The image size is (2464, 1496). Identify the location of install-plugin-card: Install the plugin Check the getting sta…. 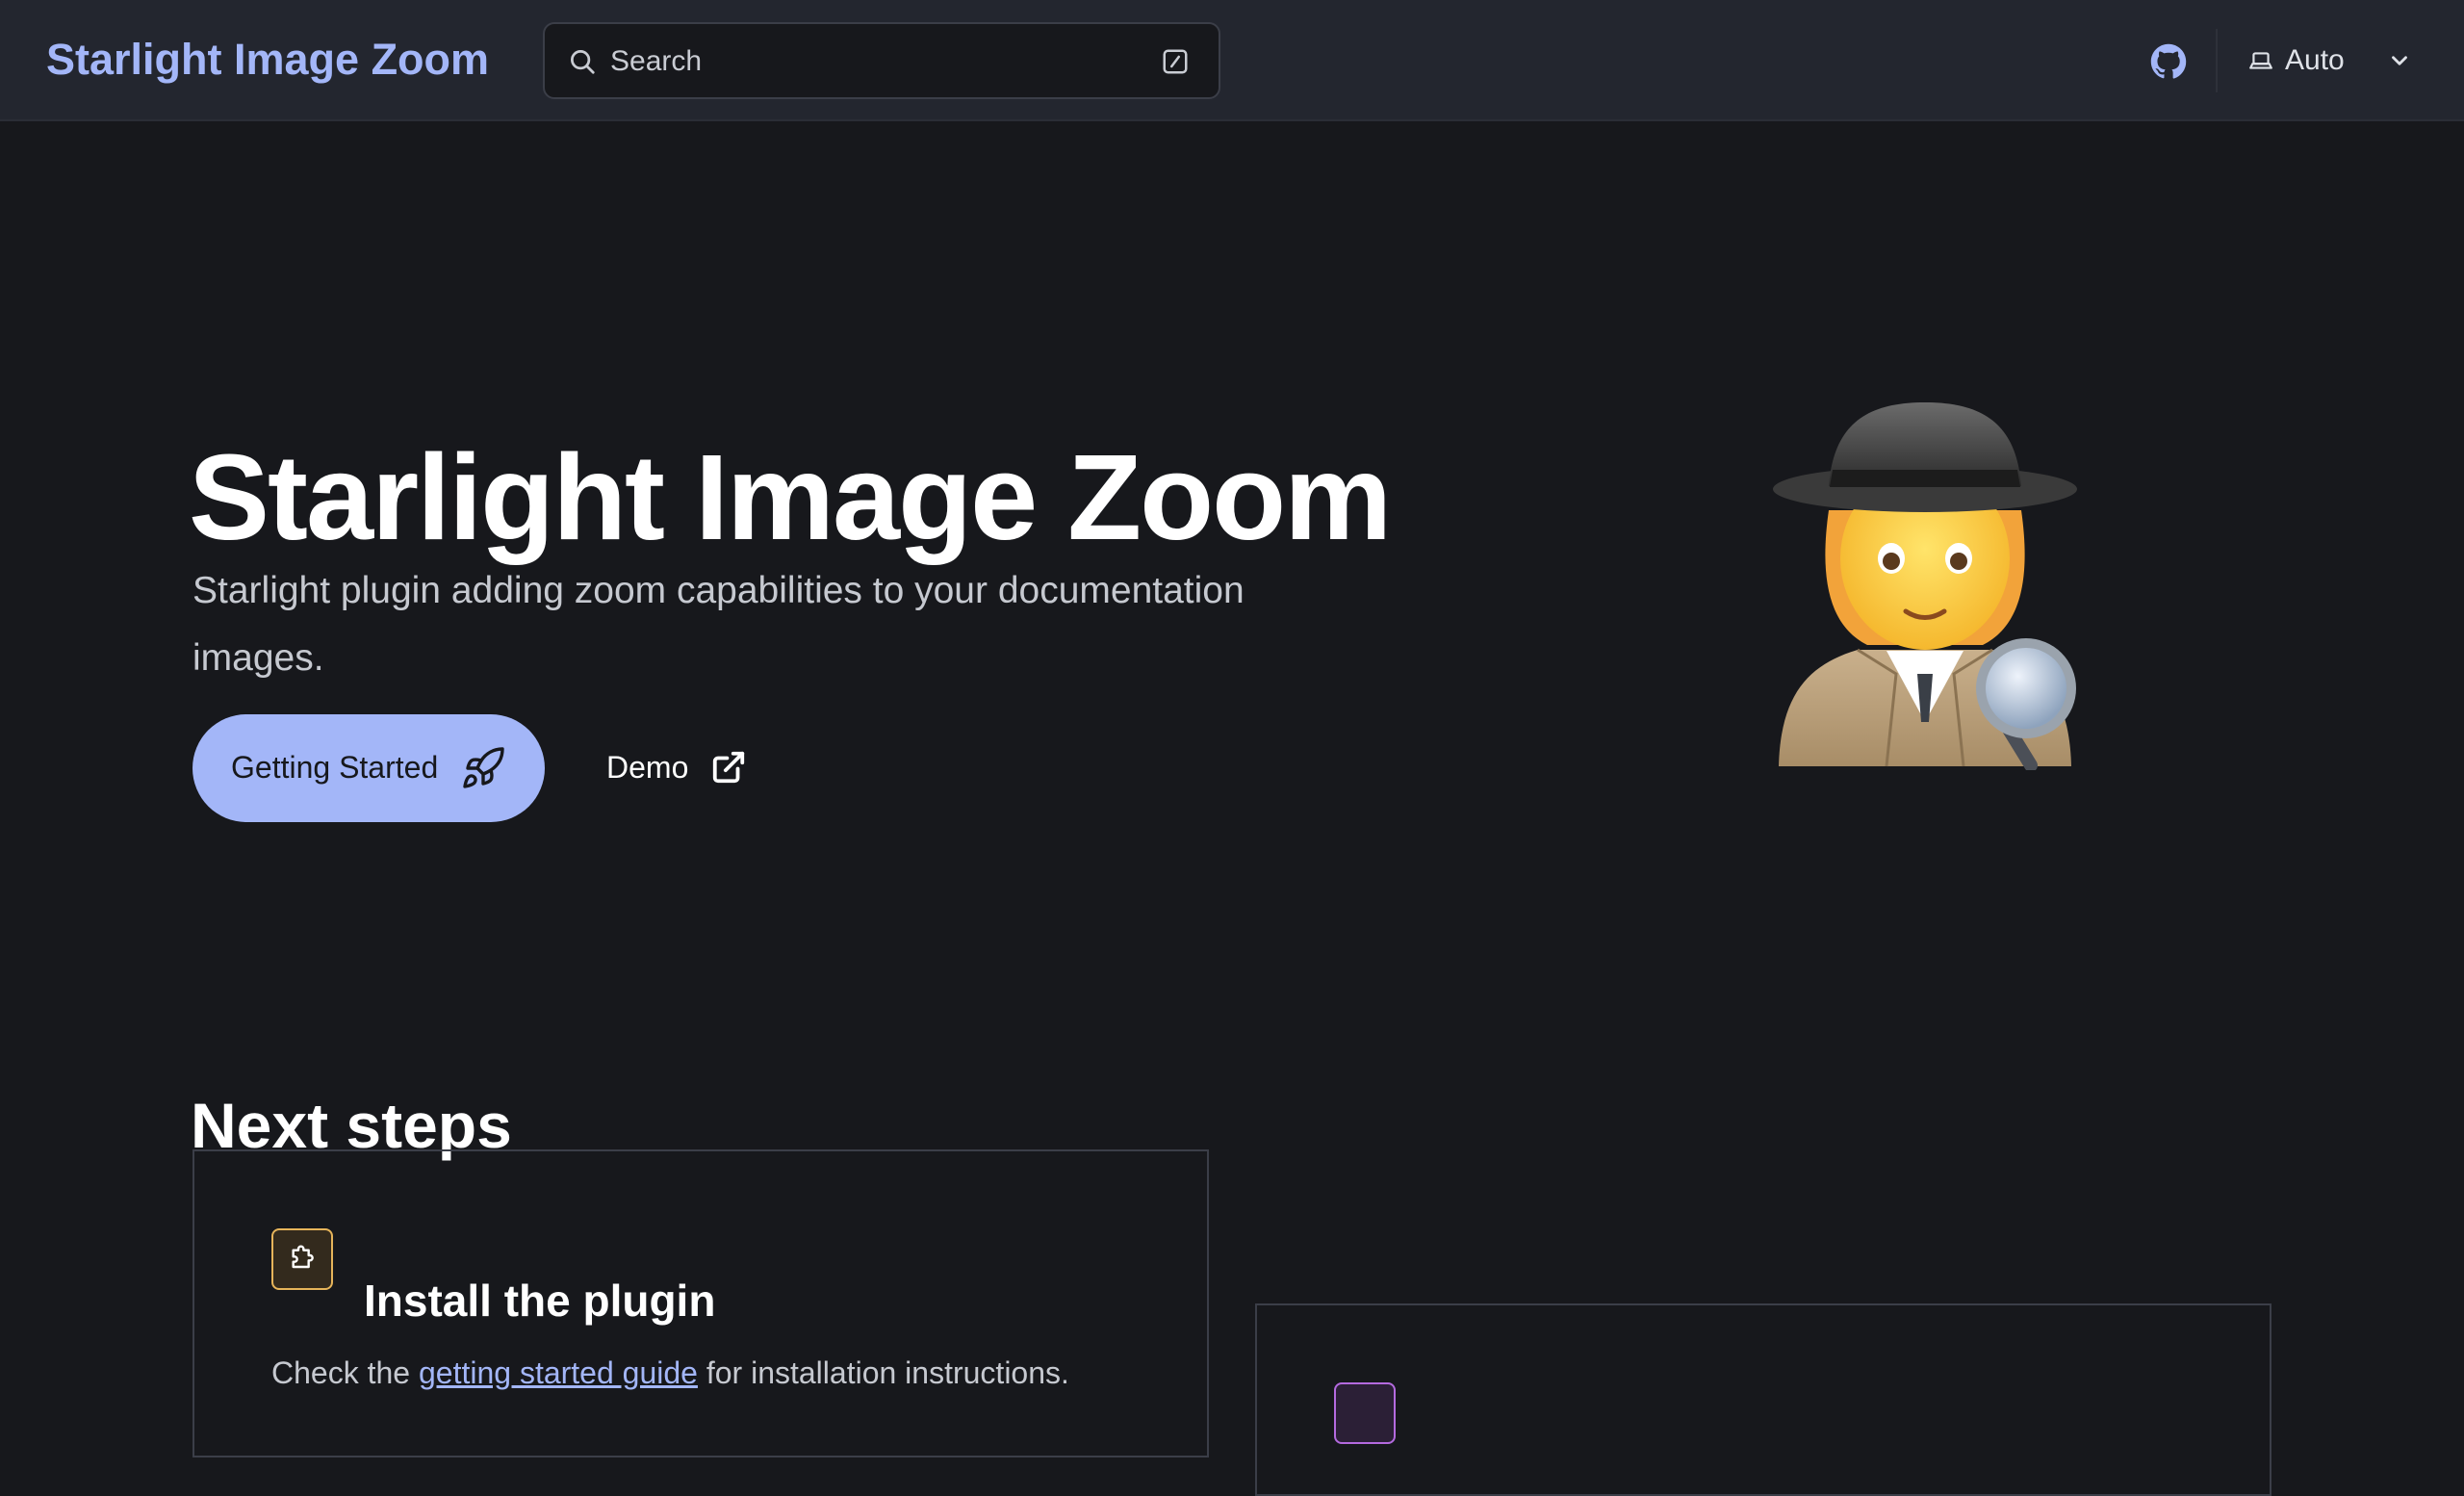
(700, 1303).